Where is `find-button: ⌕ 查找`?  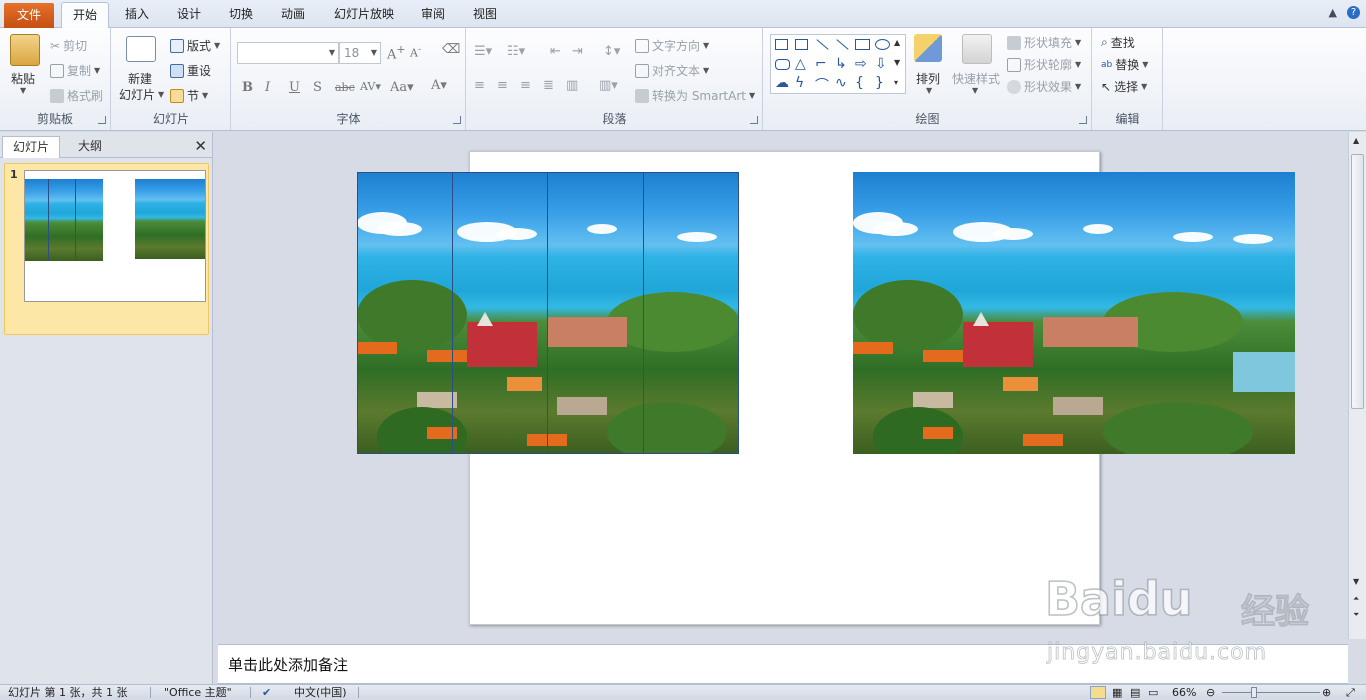 find-button: ⌕ 查找 is located at coordinates (1118, 42).